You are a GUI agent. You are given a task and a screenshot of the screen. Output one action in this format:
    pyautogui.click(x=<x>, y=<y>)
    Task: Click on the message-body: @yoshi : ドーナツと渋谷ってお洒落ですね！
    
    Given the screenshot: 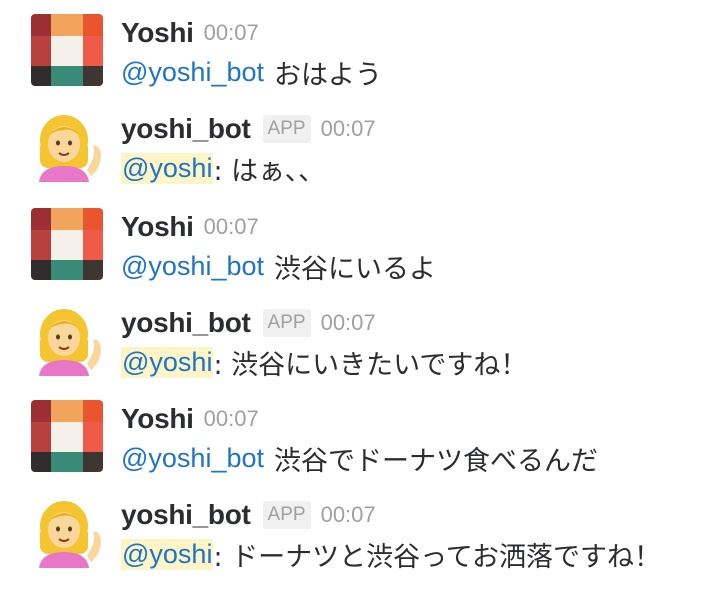 What is the action you would take?
    pyautogui.click(x=391, y=554)
    